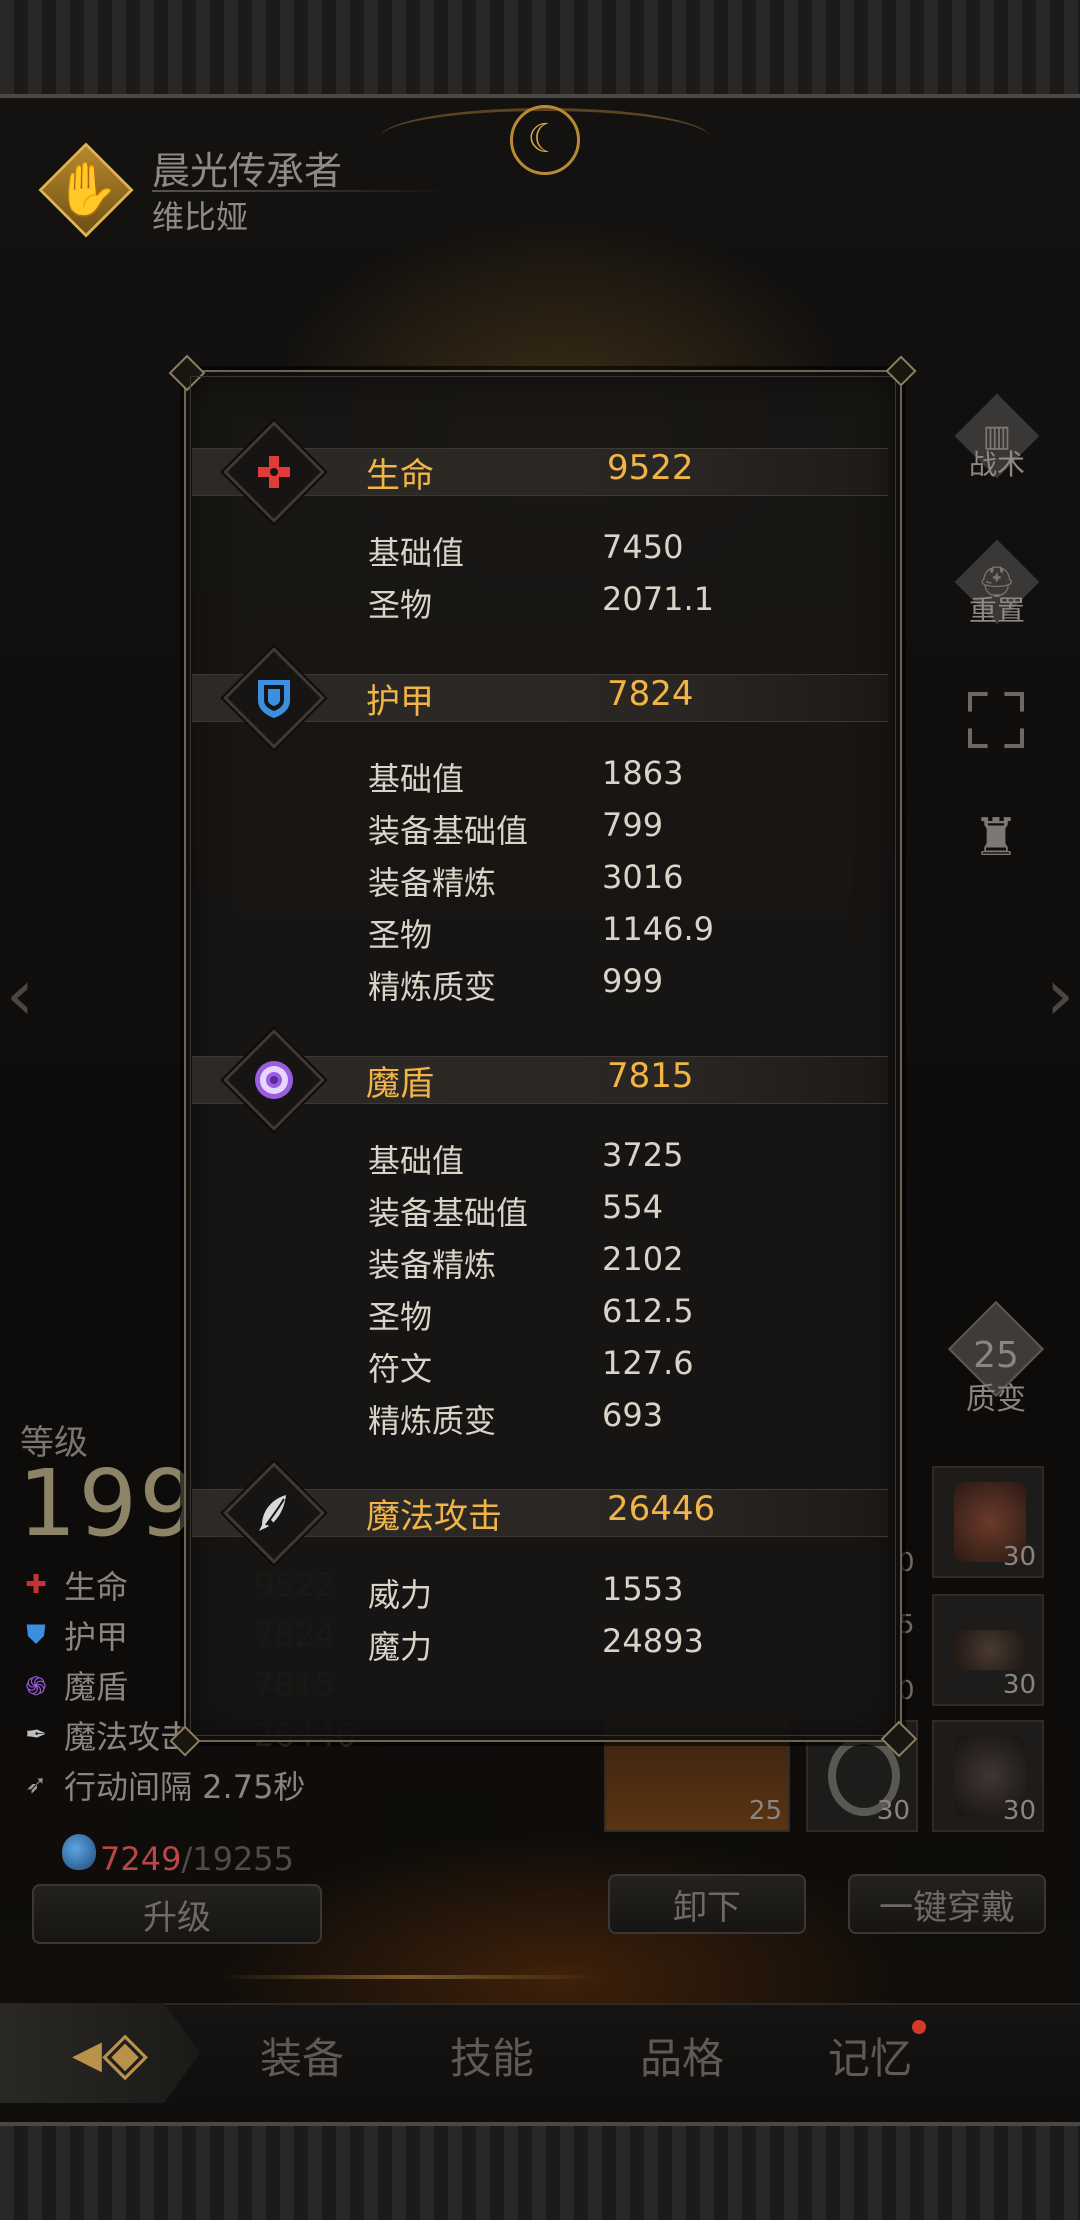  I want to click on transmute-label: 质变, so click(996, 1399).